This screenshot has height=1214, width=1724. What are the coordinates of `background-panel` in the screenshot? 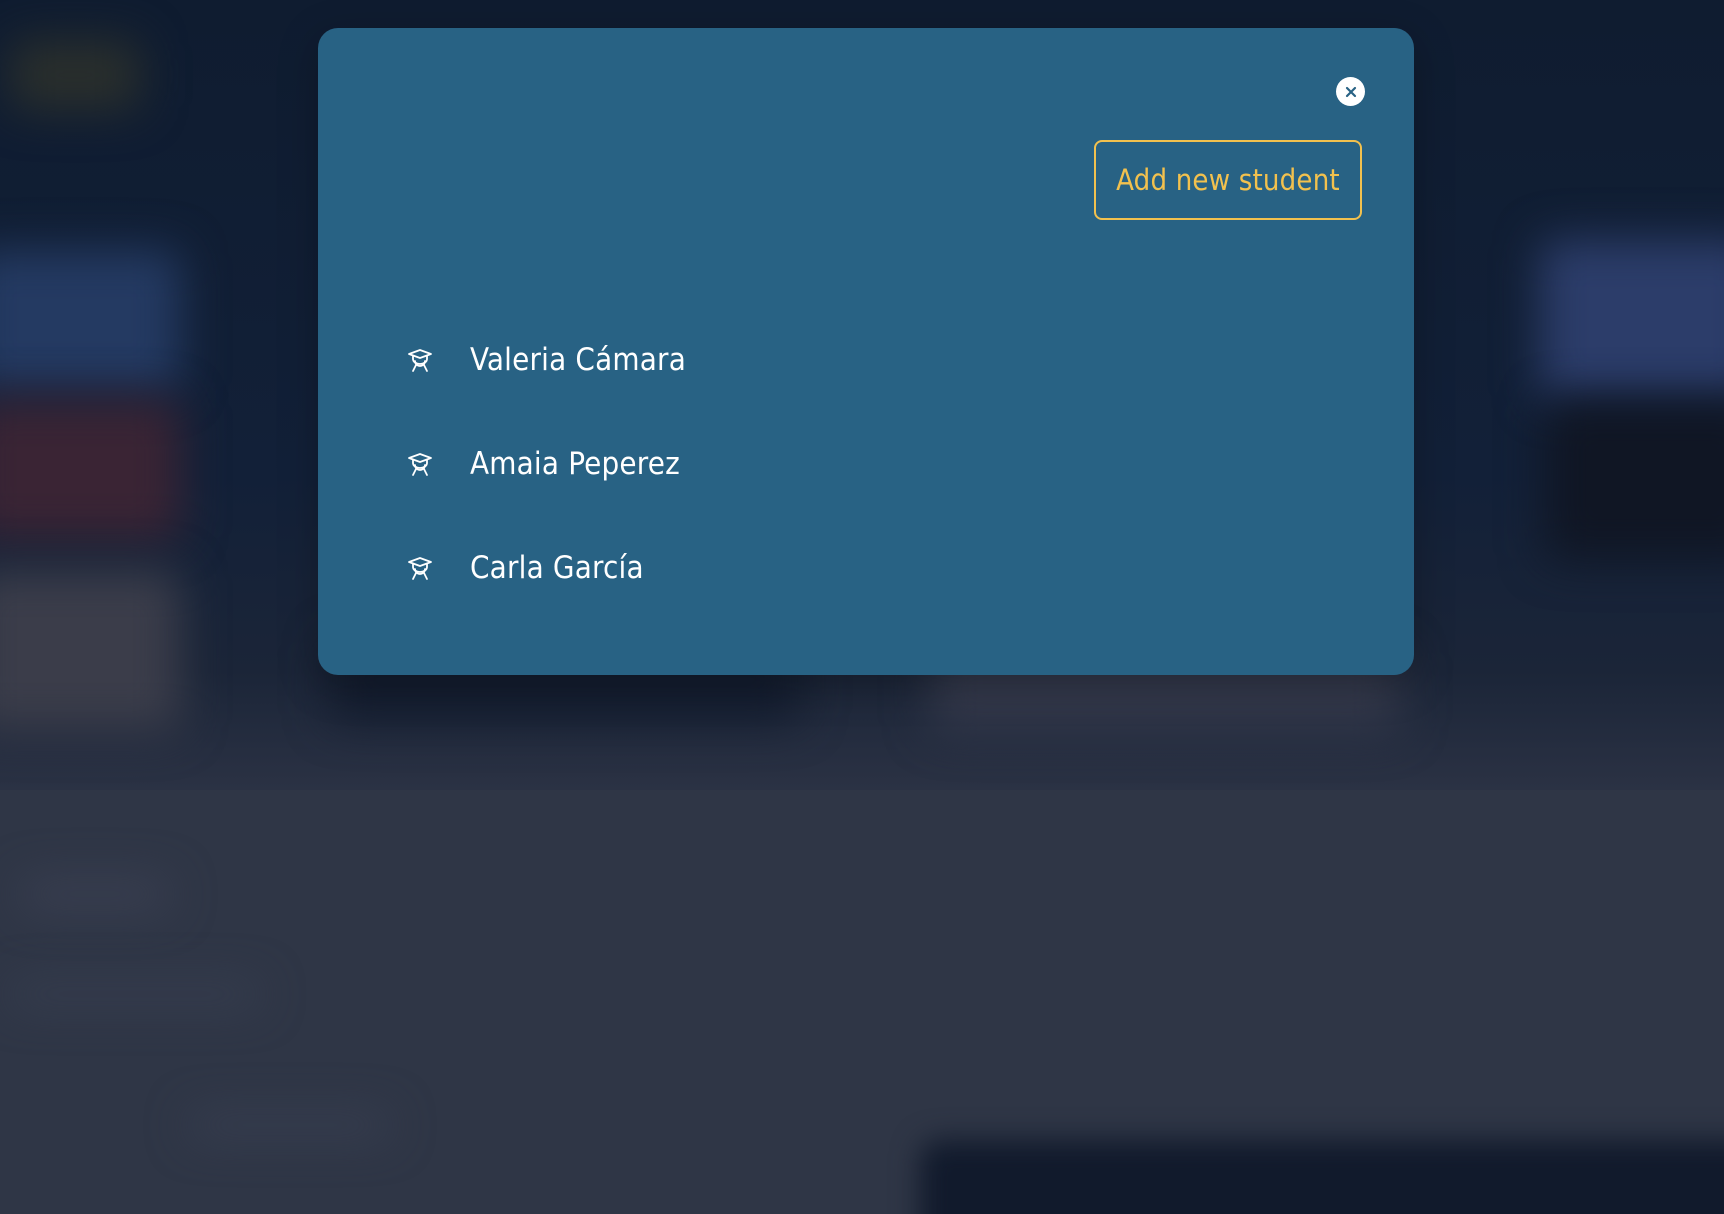 It's located at (1322, 1177).